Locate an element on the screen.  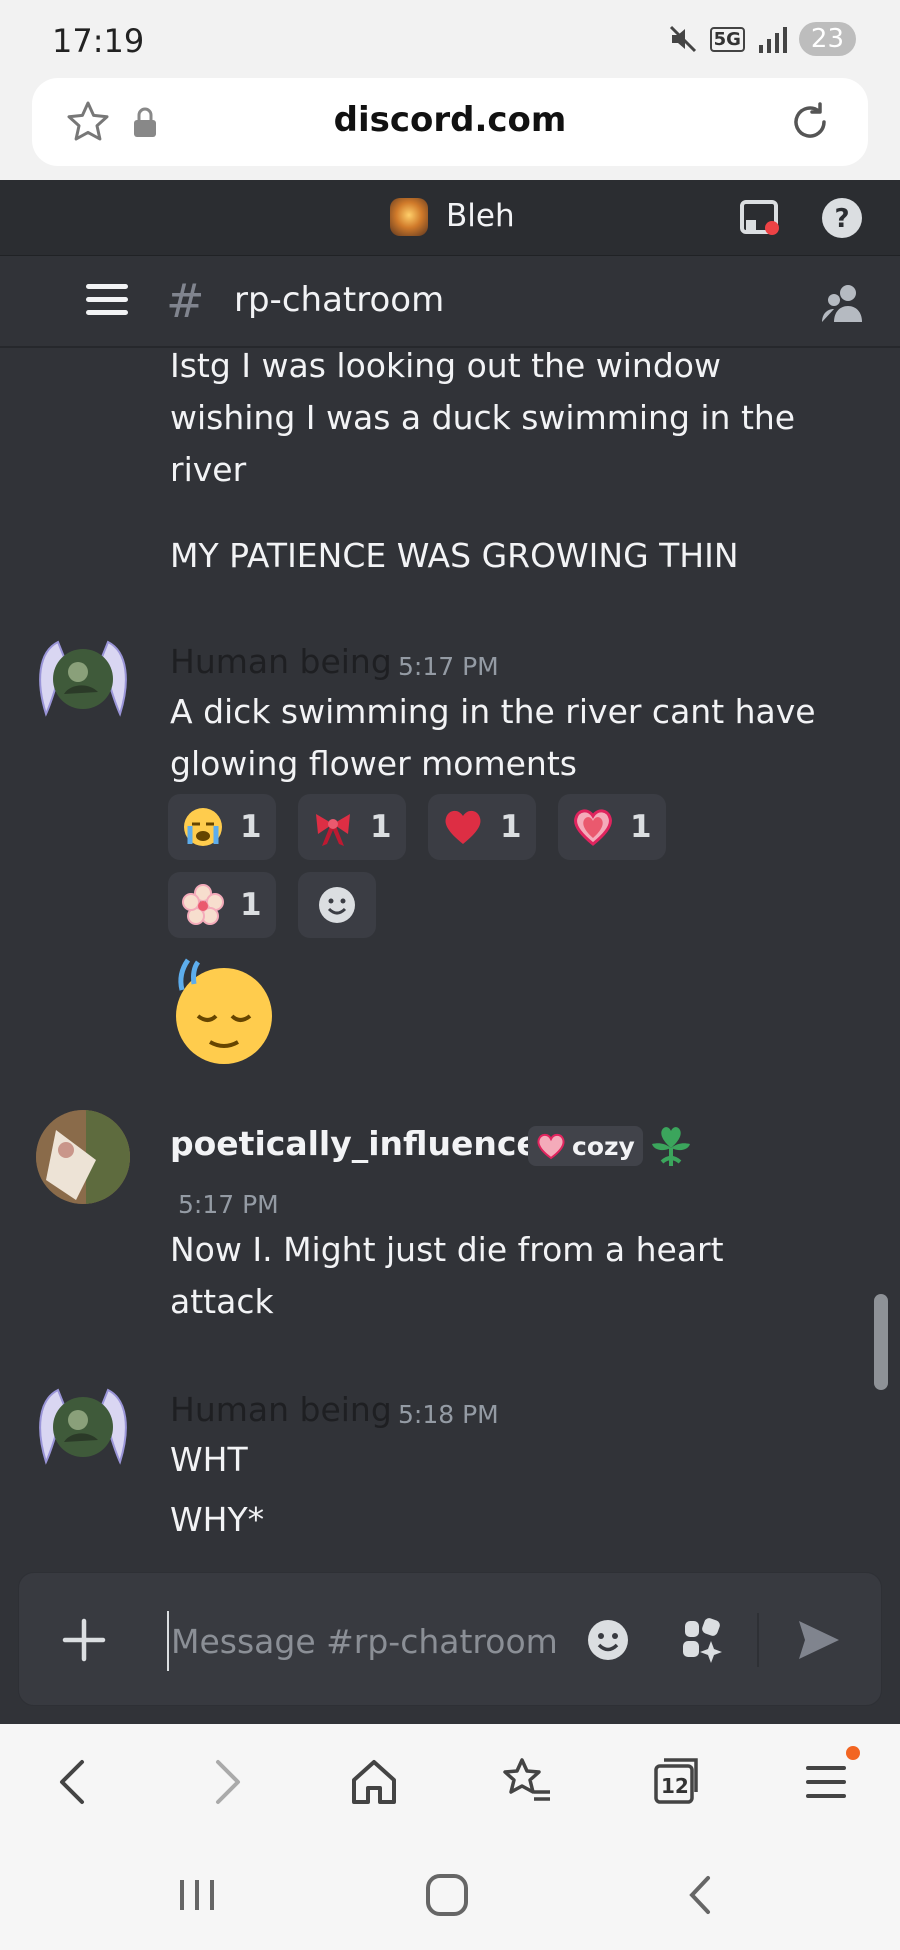
network-badge: 5G is located at coordinates (727, 39).